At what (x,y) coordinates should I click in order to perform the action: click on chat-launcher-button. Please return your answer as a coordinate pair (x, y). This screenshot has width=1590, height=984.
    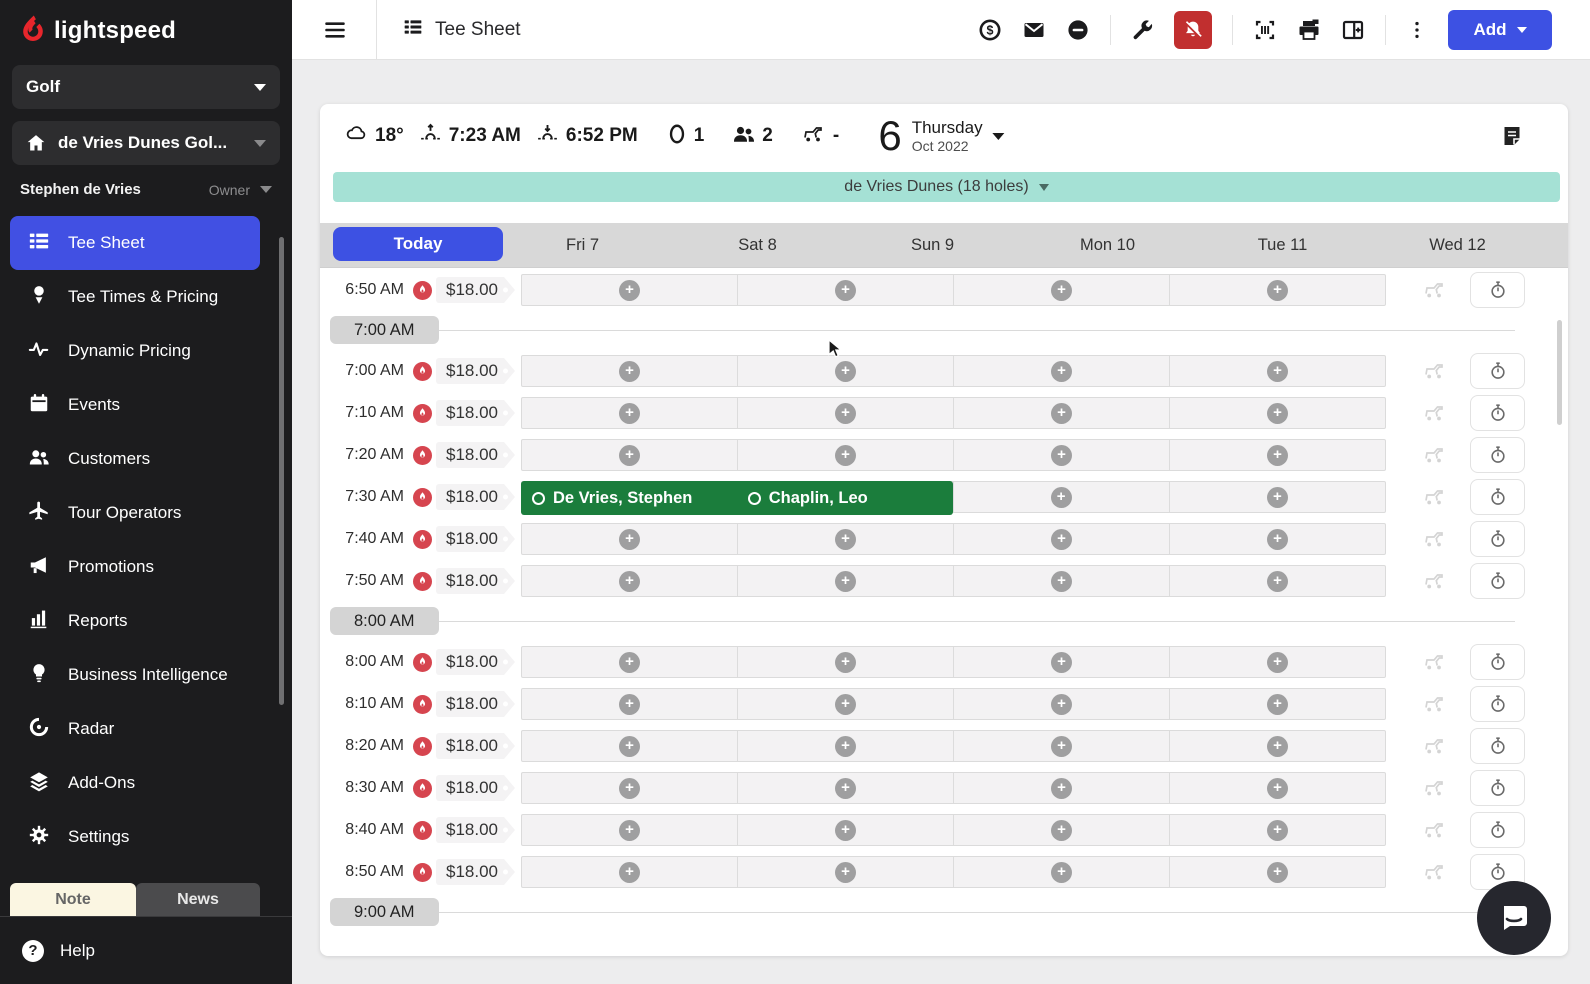
    Looking at the image, I should click on (1514, 918).